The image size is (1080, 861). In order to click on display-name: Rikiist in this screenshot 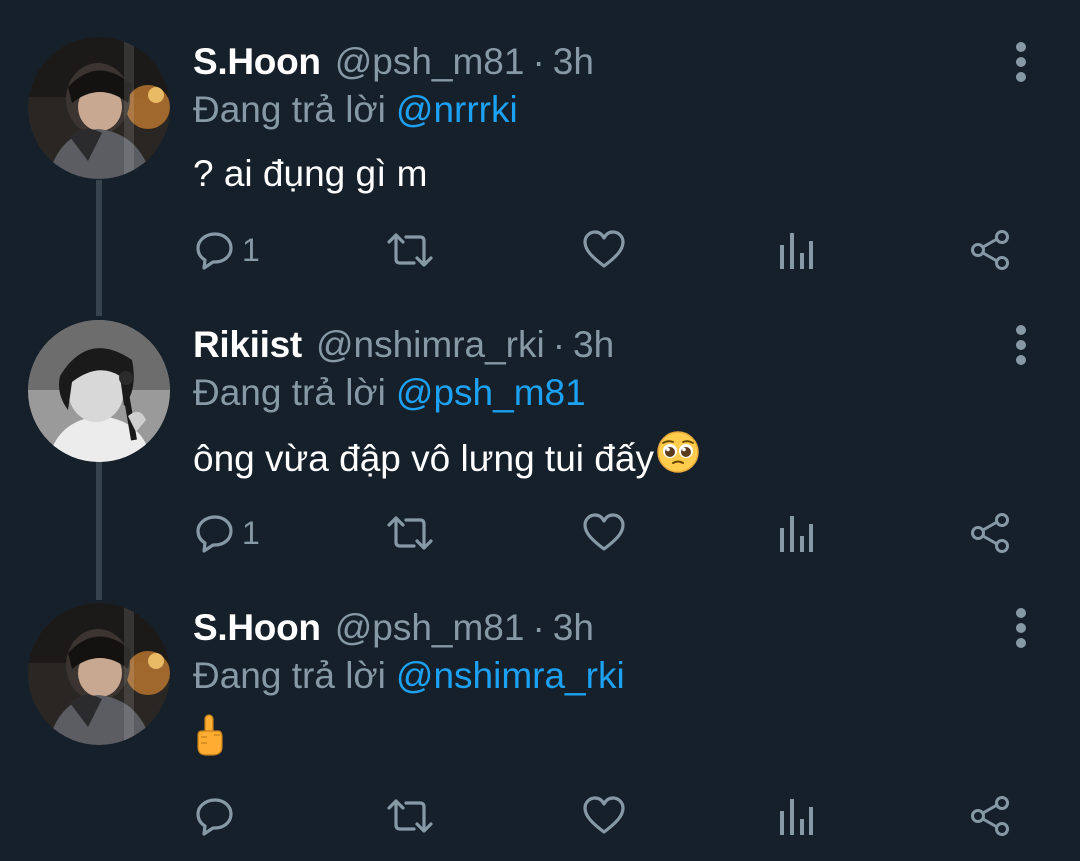, I will do `click(247, 344)`.